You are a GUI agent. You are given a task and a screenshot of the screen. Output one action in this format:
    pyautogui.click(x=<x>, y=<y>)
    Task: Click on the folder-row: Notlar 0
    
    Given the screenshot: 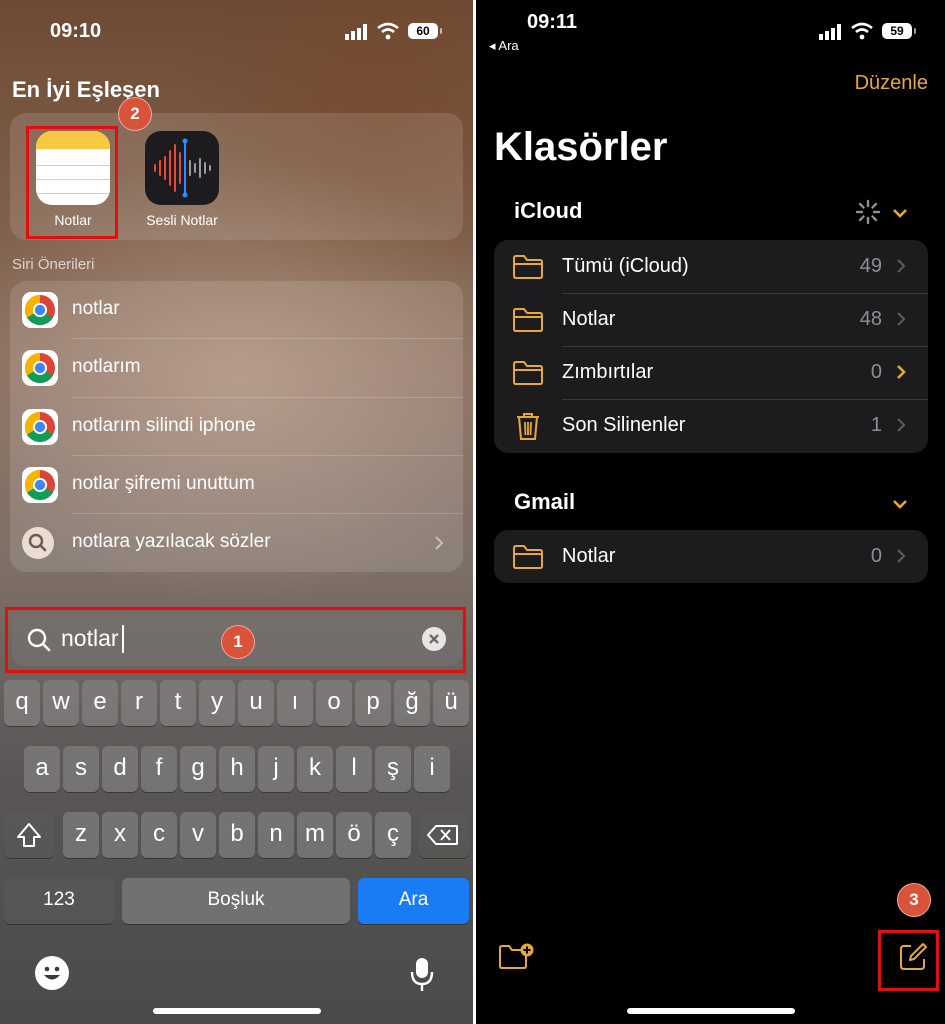 What is the action you would take?
    pyautogui.click(x=711, y=556)
    